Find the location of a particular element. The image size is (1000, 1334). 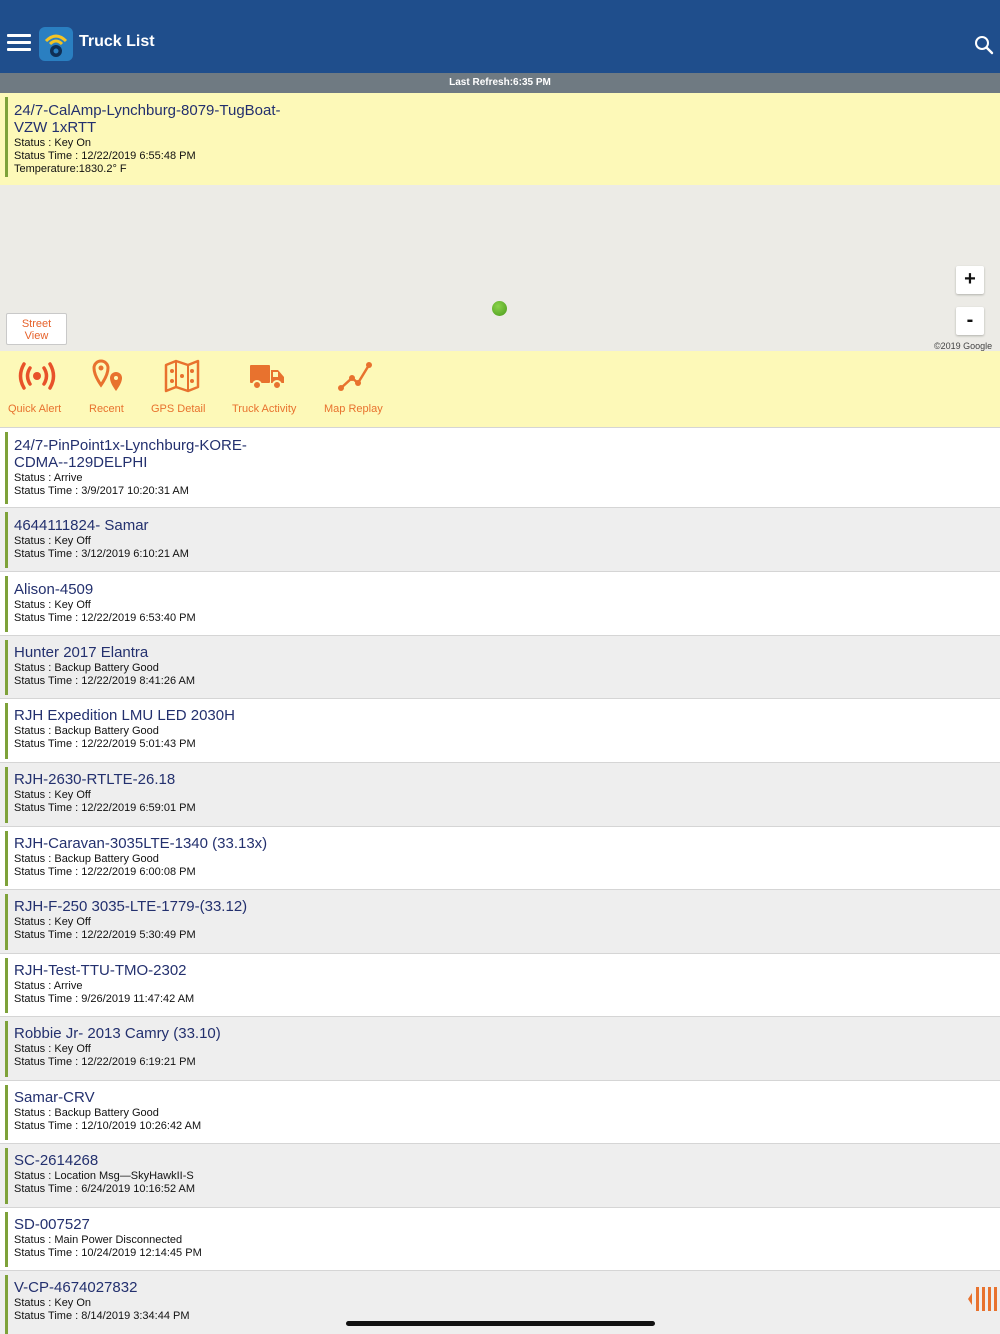

truck-status-time: Status Time : 10/24/2019 12:14:45 PM is located at coordinates (108, 1253).